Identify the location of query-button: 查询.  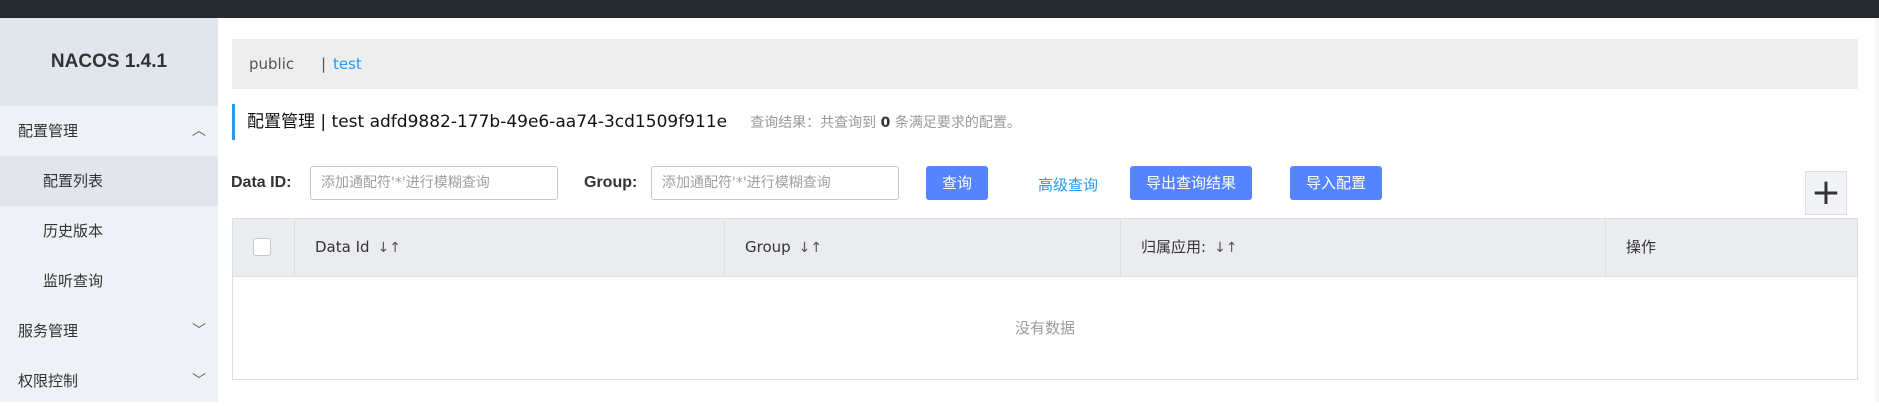
(957, 183).